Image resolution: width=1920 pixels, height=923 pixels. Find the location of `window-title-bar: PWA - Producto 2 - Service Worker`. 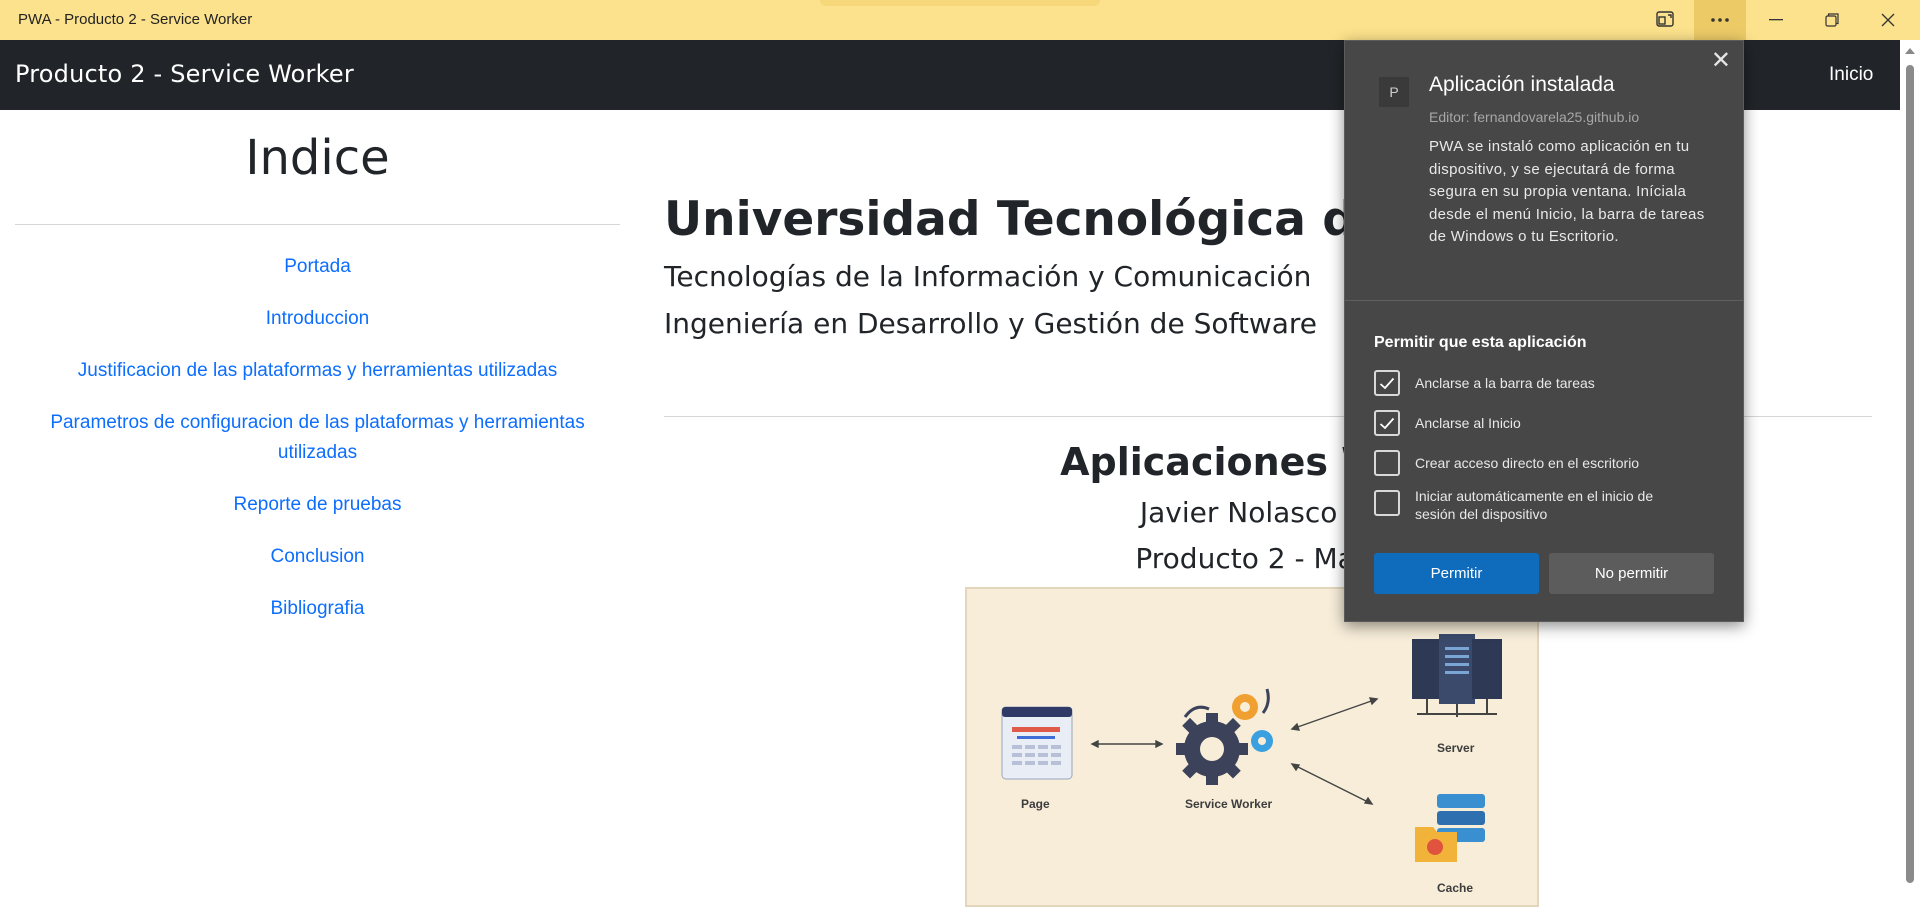

window-title-bar: PWA - Producto 2 - Service Worker is located at coordinates (960, 20).